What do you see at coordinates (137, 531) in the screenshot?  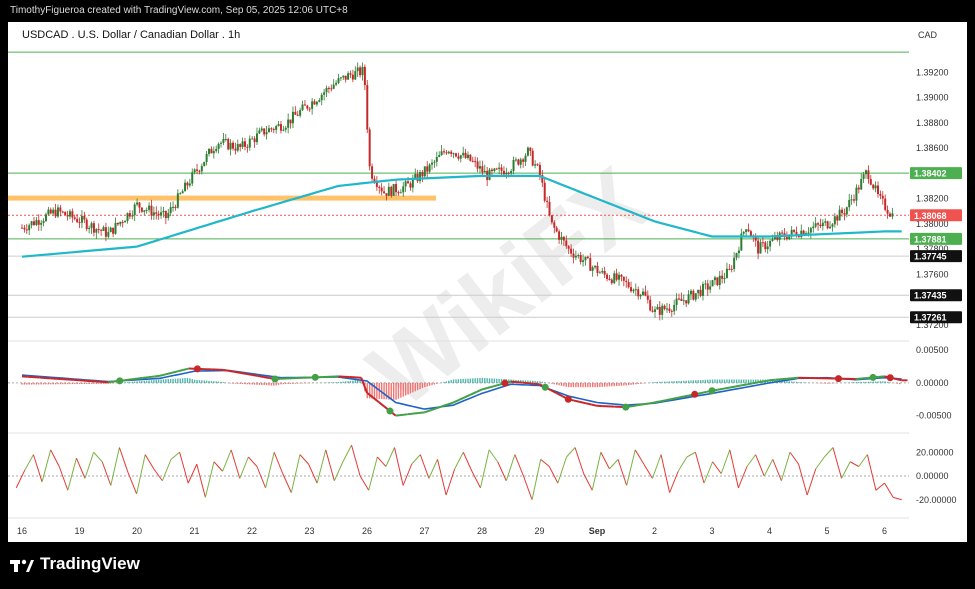 I see `x-tick-label: 20` at bounding box center [137, 531].